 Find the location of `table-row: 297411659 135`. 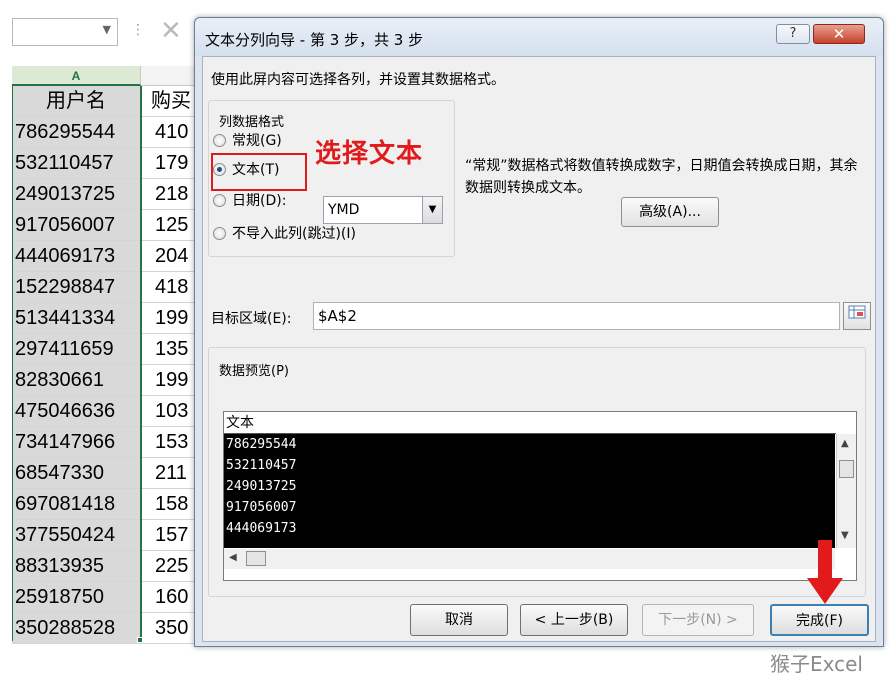

table-row: 297411659 135 is located at coordinates (111, 349).